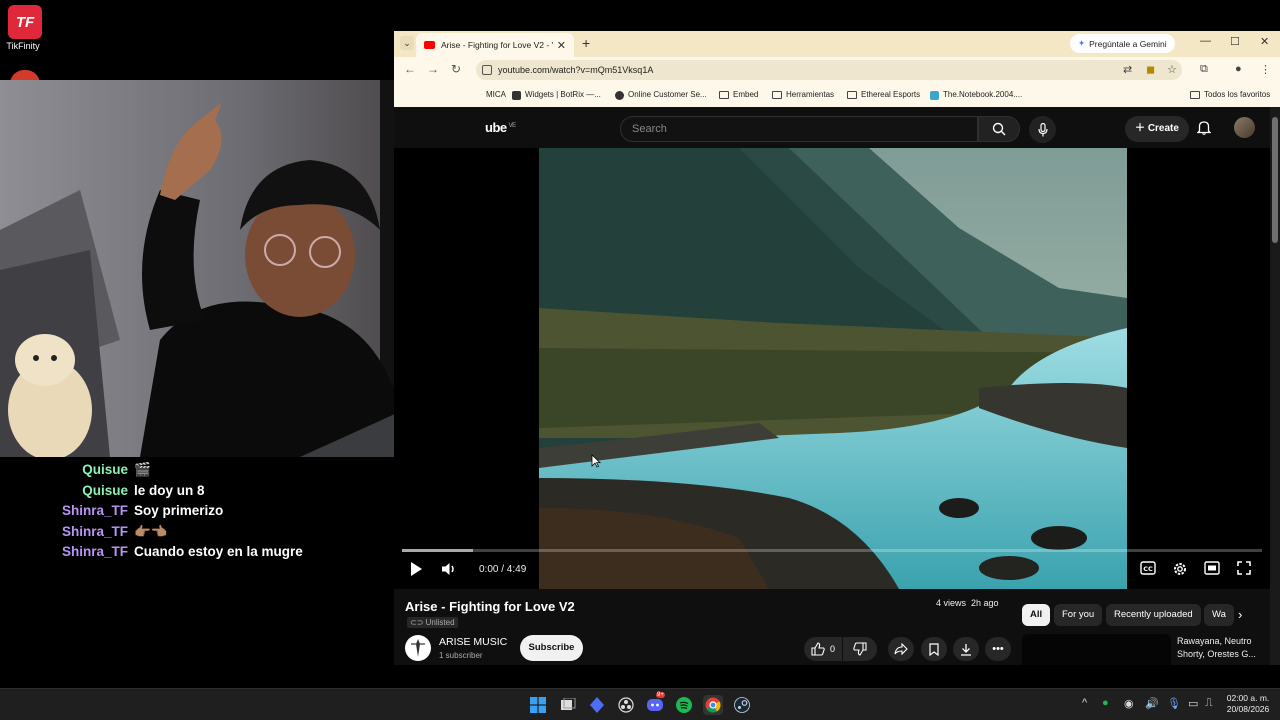 The height and width of the screenshot is (720, 1280). Describe the element at coordinates (1129, 703) in the screenshot. I see `tray-discord-icon: ◉` at that location.